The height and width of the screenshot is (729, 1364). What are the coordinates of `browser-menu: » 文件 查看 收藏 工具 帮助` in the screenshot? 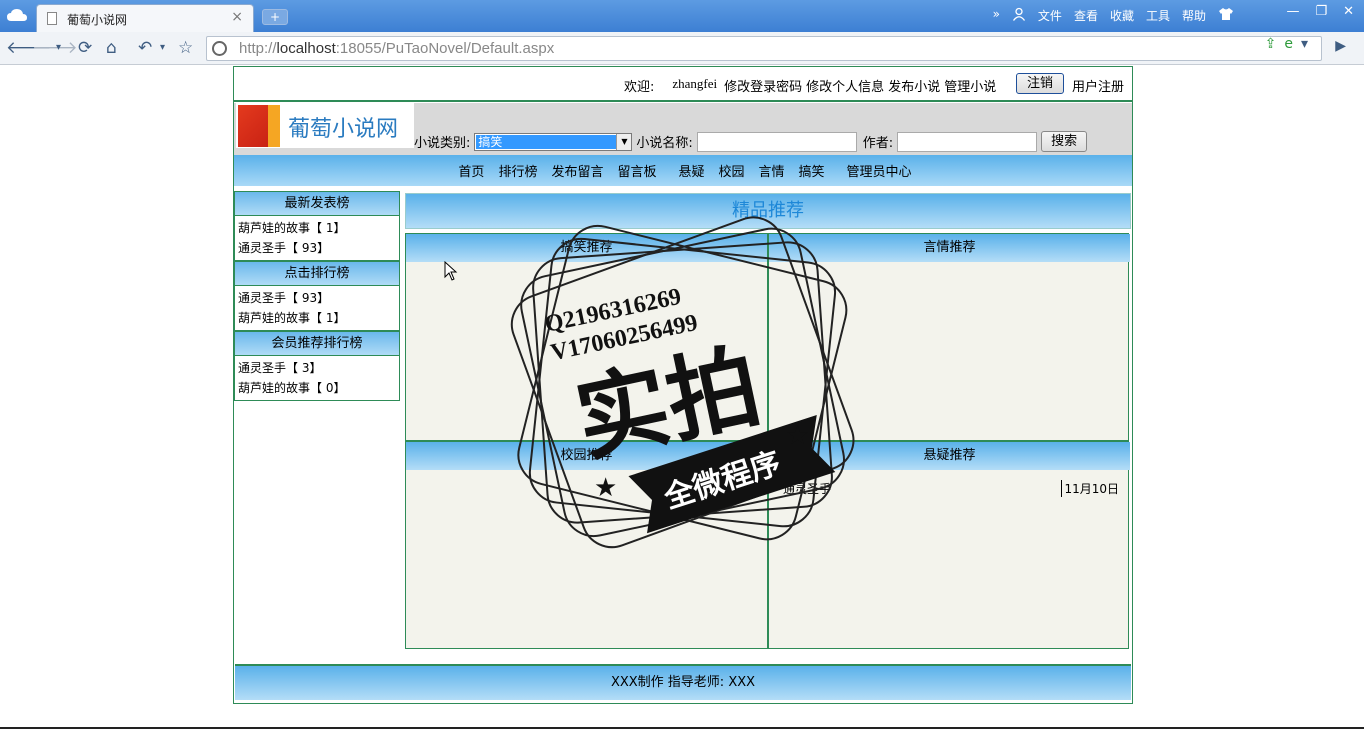 It's located at (1113, 15).